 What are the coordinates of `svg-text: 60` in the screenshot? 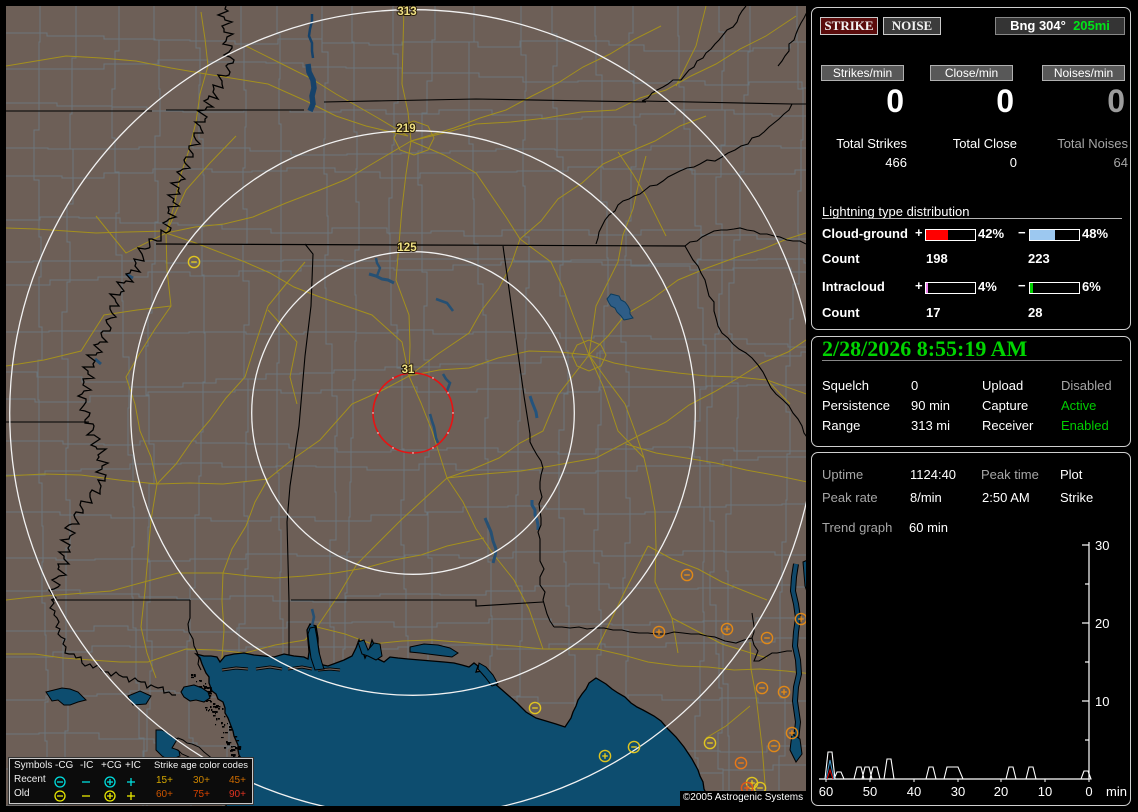 It's located at (826, 791).